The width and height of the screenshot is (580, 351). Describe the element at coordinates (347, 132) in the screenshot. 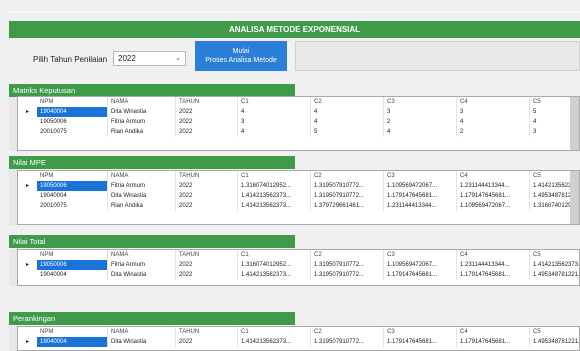

I see `table-cell: 5` at that location.